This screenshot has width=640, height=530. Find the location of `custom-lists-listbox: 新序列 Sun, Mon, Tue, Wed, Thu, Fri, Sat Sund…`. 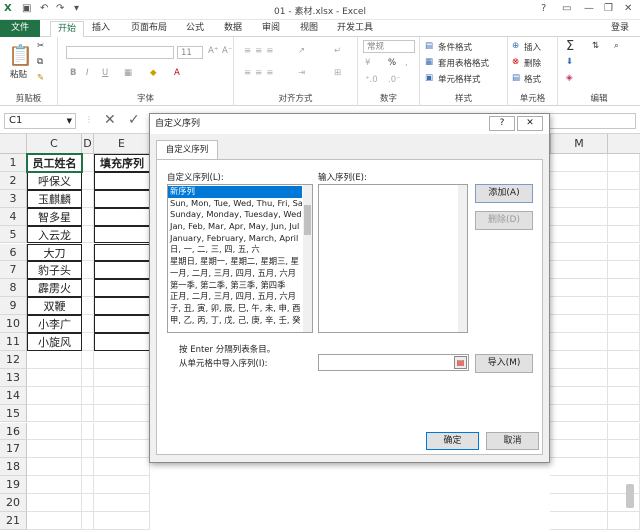

custom-lists-listbox: 新序列 Sun, Mon, Tue, Wed, Thu, Fri, Sat Sund… is located at coordinates (240, 258).